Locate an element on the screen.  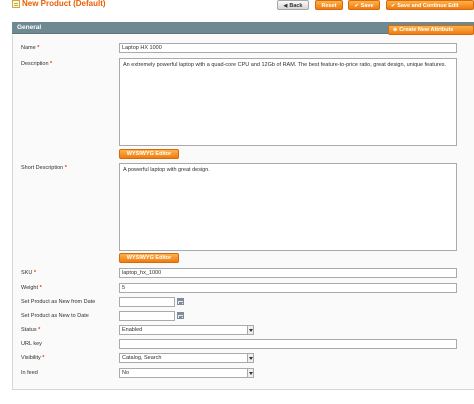
section-title: General is located at coordinates (29, 27).